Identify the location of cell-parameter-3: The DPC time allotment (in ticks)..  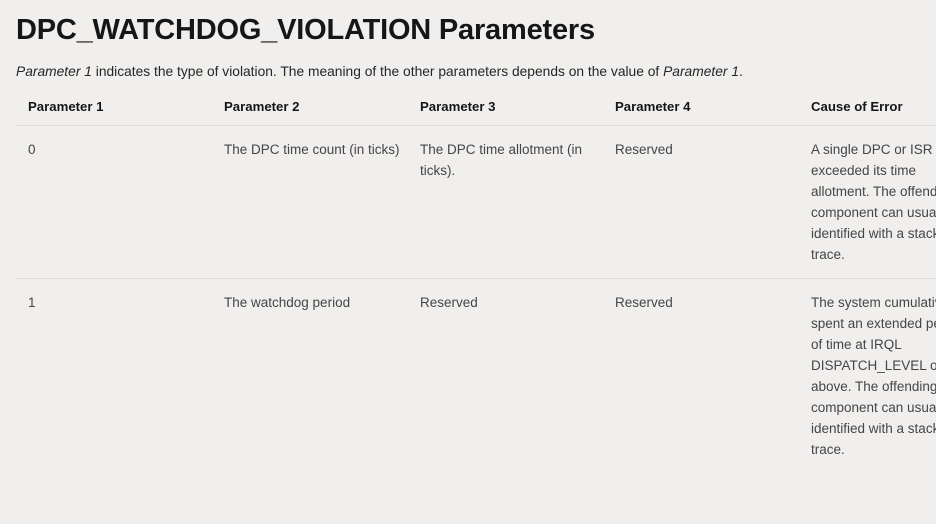
(517, 202).